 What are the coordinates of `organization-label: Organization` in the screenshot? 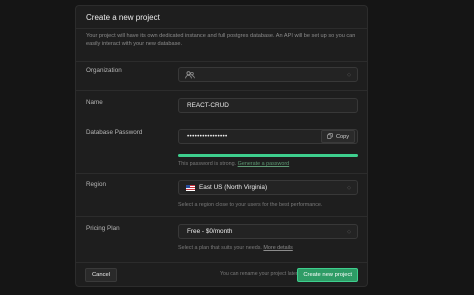 It's located at (104, 70).